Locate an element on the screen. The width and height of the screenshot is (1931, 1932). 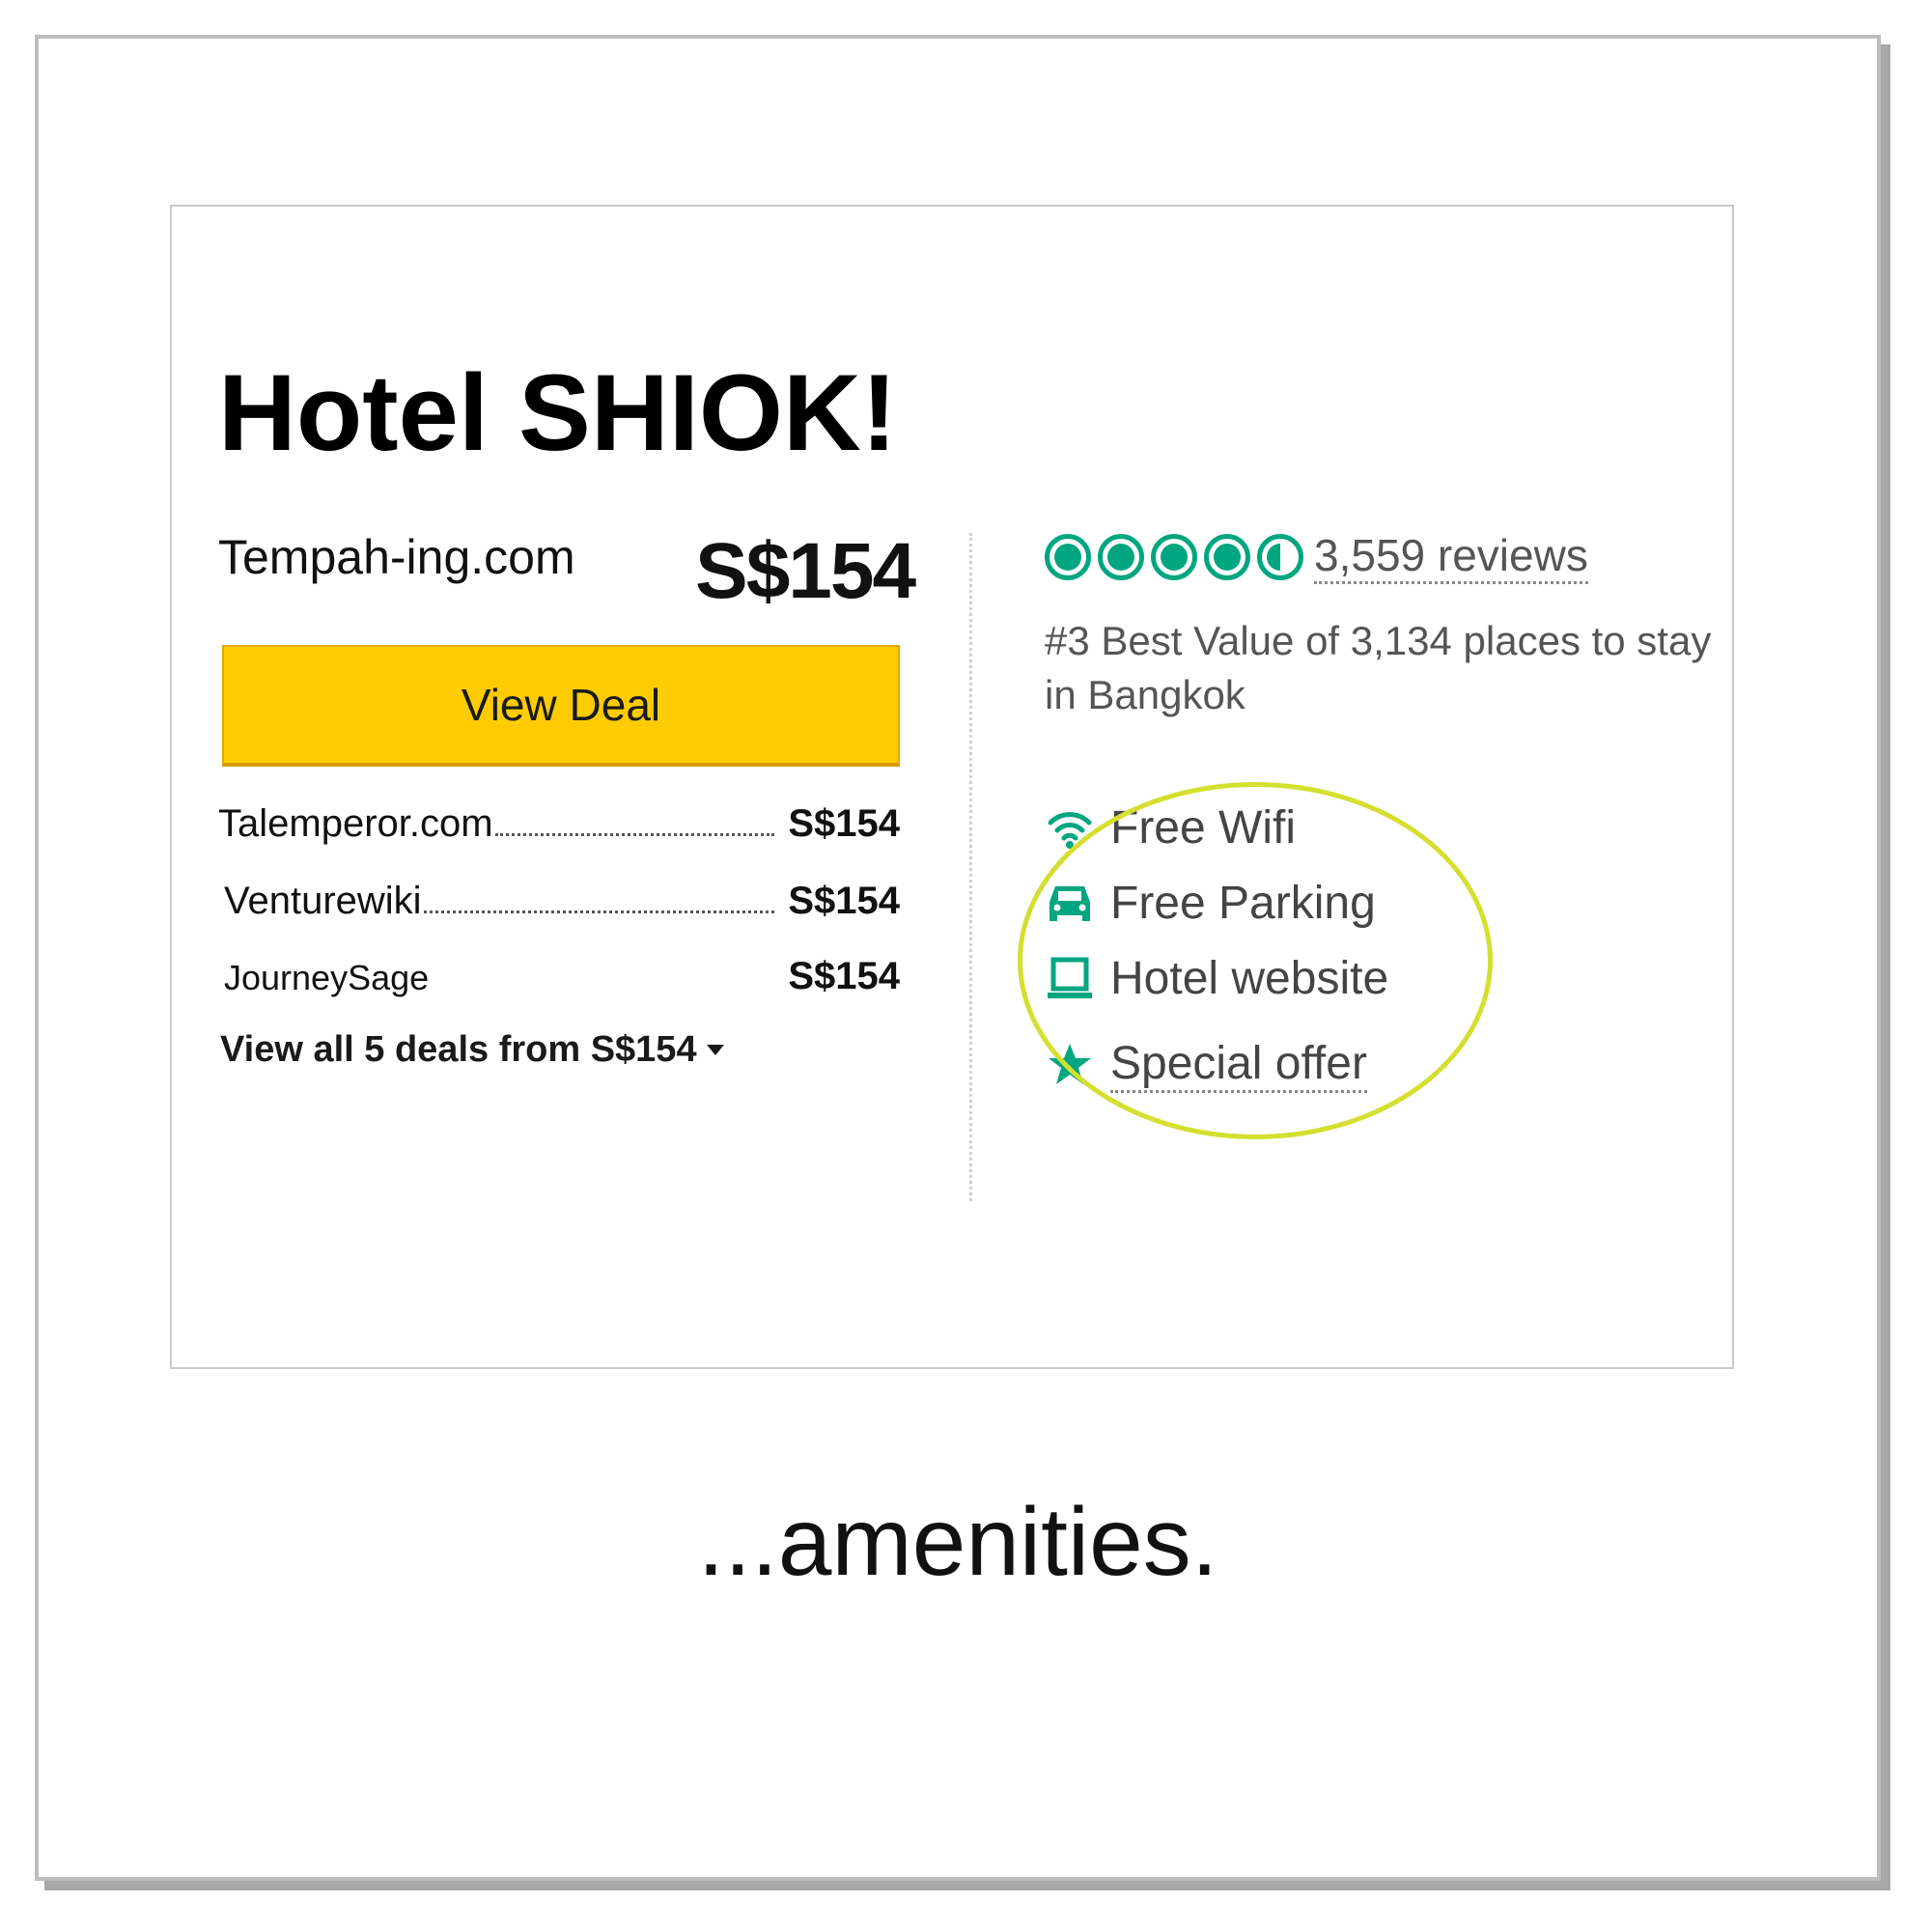
rating: 3,559 reviews is located at coordinates (1316, 556).